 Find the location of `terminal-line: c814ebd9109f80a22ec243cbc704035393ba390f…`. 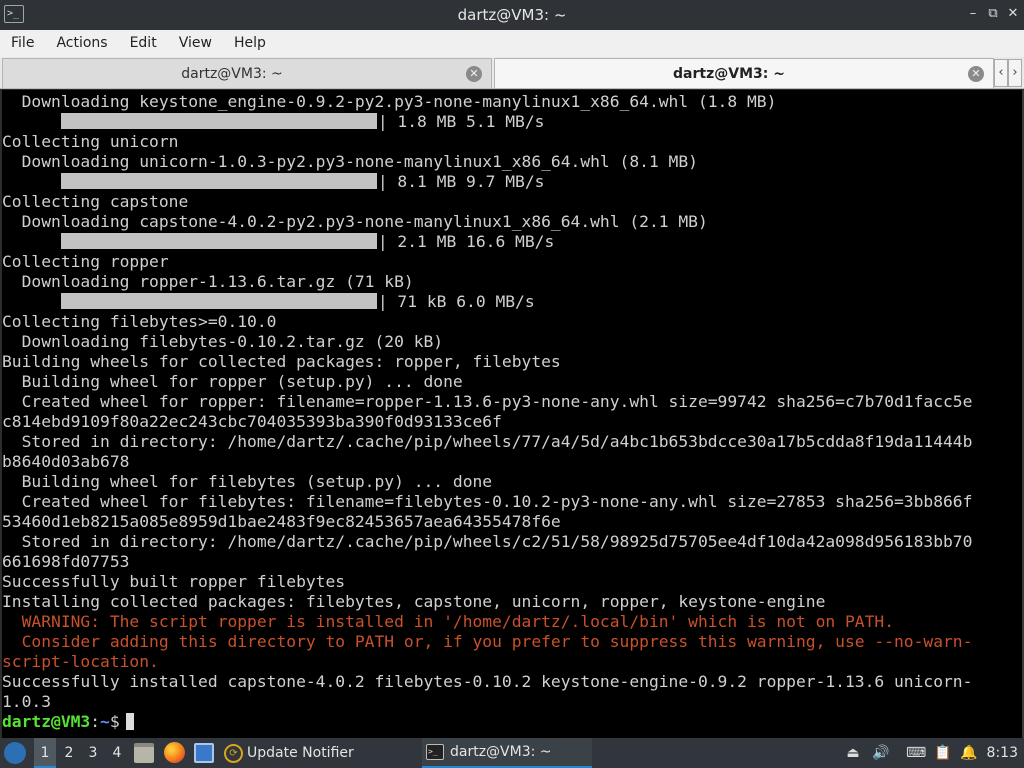

terminal-line: c814ebd9109f80a22ec243cbc704035393ba390f… is located at coordinates (252, 421).